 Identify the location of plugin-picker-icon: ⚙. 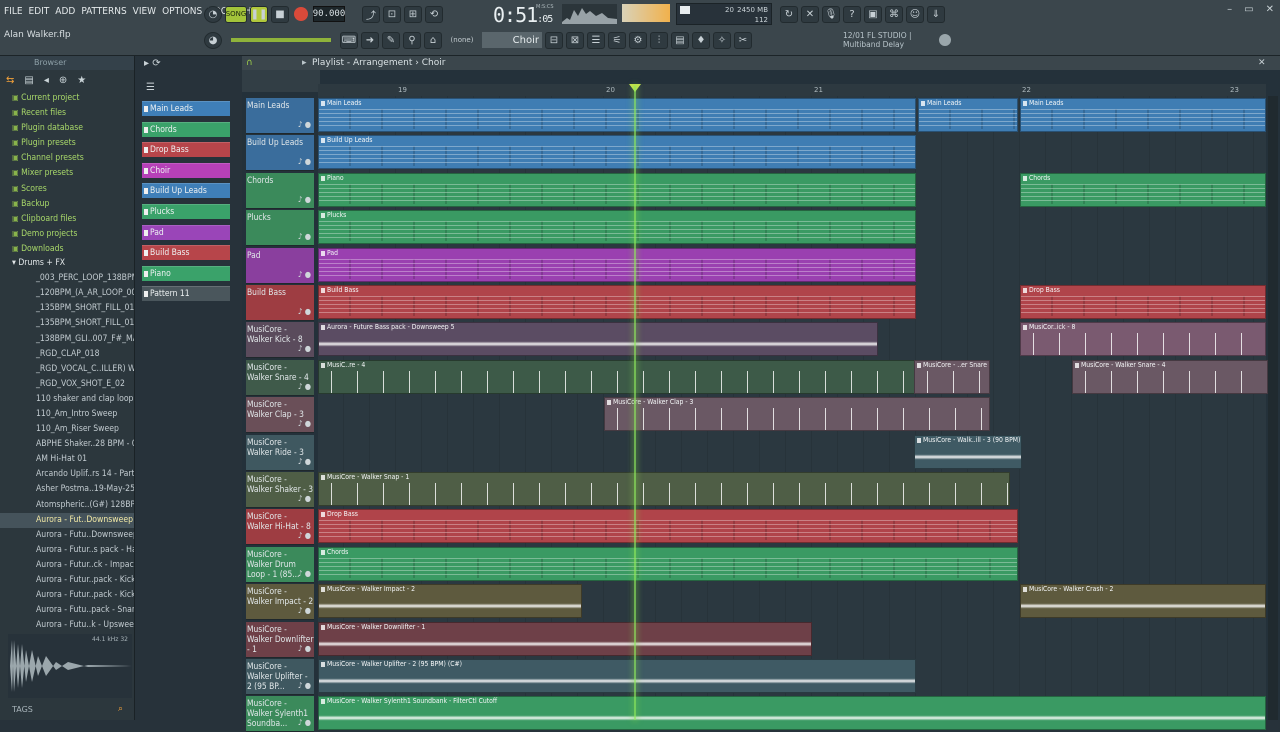
(638, 40).